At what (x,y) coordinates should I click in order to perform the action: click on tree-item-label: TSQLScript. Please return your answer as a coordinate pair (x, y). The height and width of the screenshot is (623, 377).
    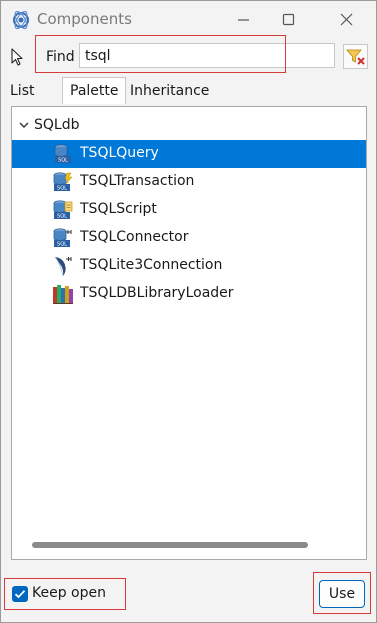
    Looking at the image, I should click on (118, 209).